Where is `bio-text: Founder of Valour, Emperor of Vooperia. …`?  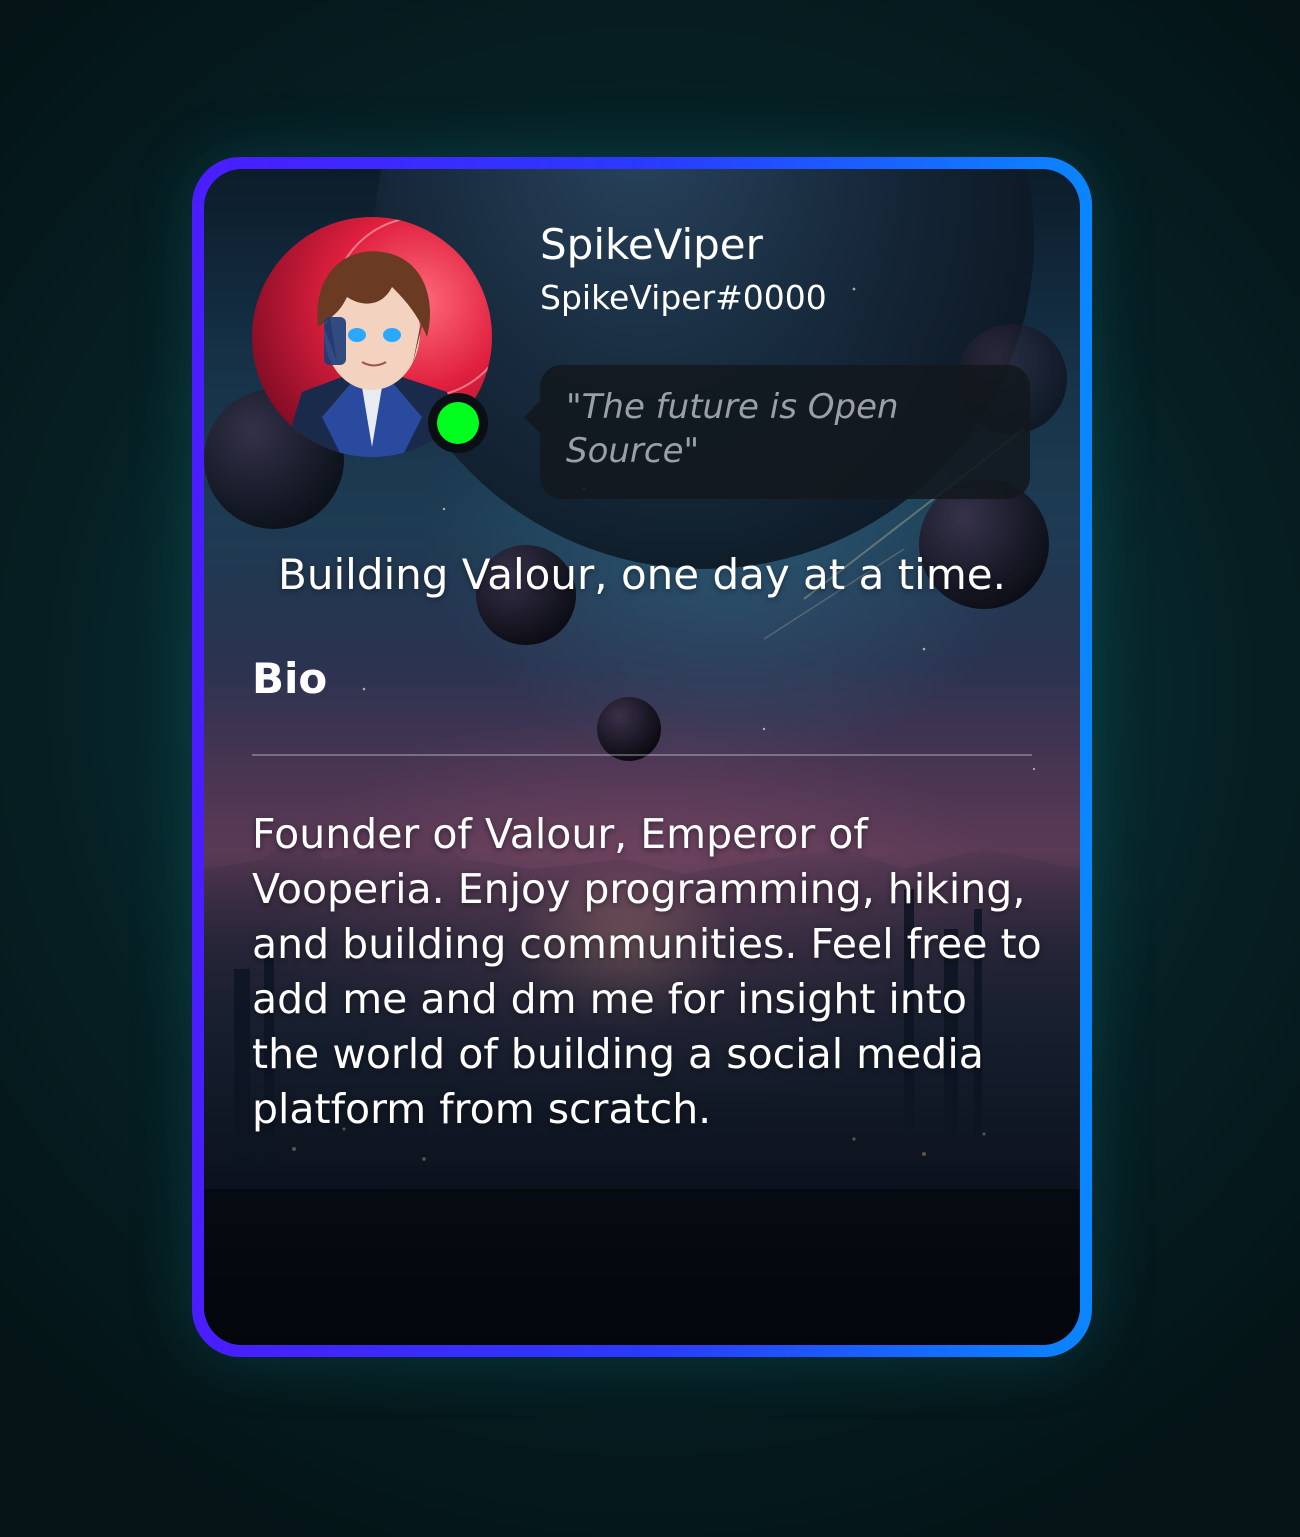
bio-text: Founder of Valour, Emperor of Vooperia. … is located at coordinates (647, 971).